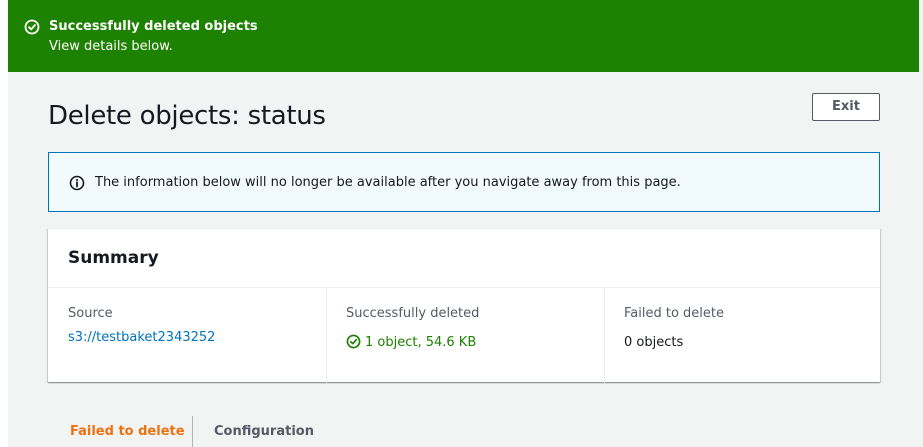  I want to click on left-margin-strip, so click(4, 223).